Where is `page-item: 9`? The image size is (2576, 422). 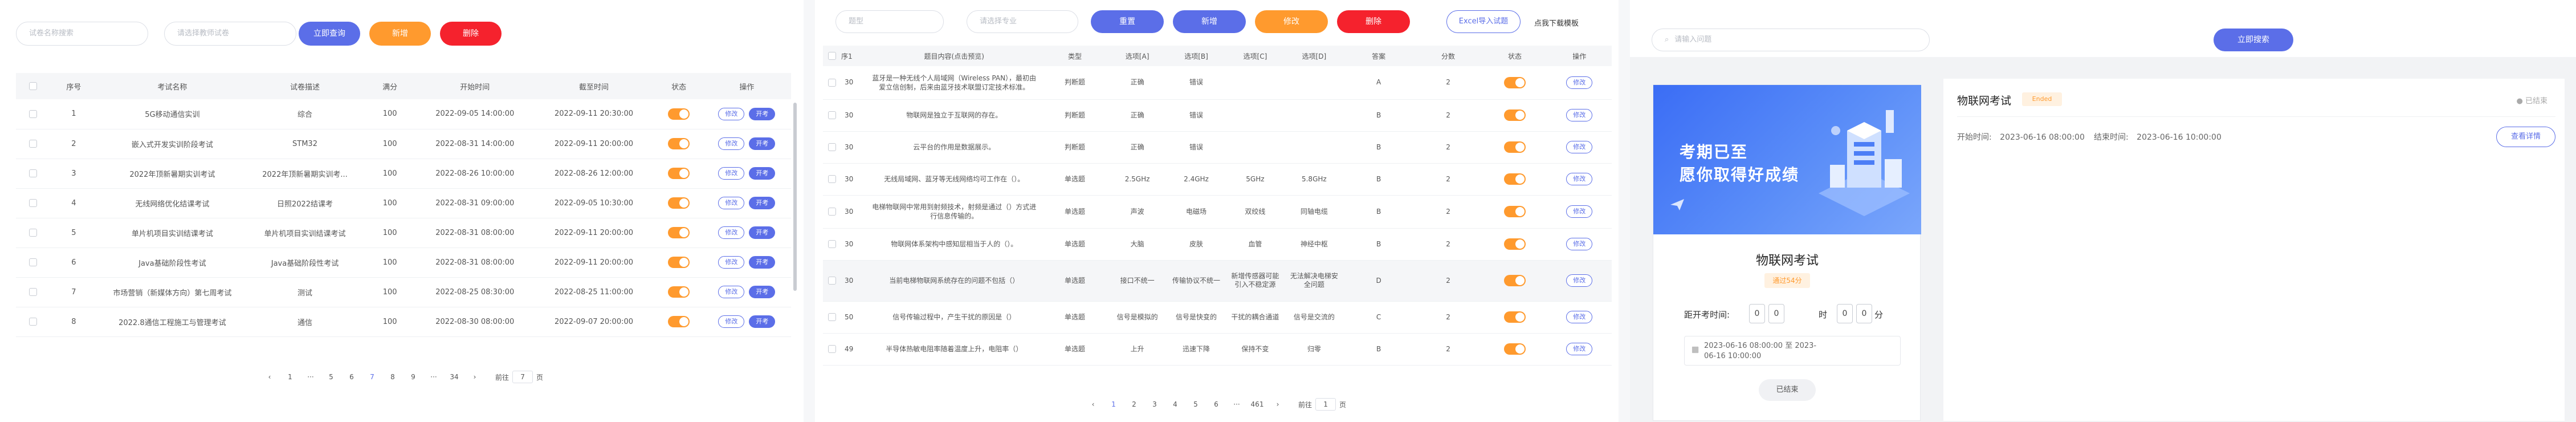
page-item: 9 is located at coordinates (413, 377).